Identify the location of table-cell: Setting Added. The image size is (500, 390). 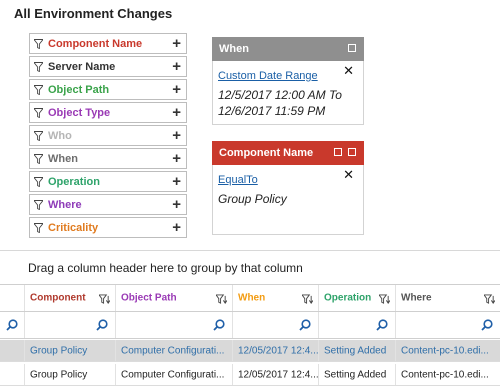
(356, 374).